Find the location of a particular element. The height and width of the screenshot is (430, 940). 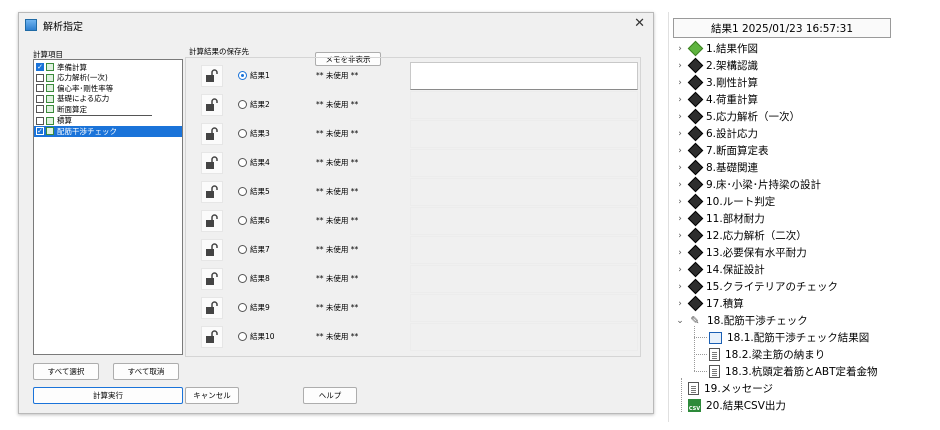

slot-label: 結果5 is located at coordinates (260, 191).